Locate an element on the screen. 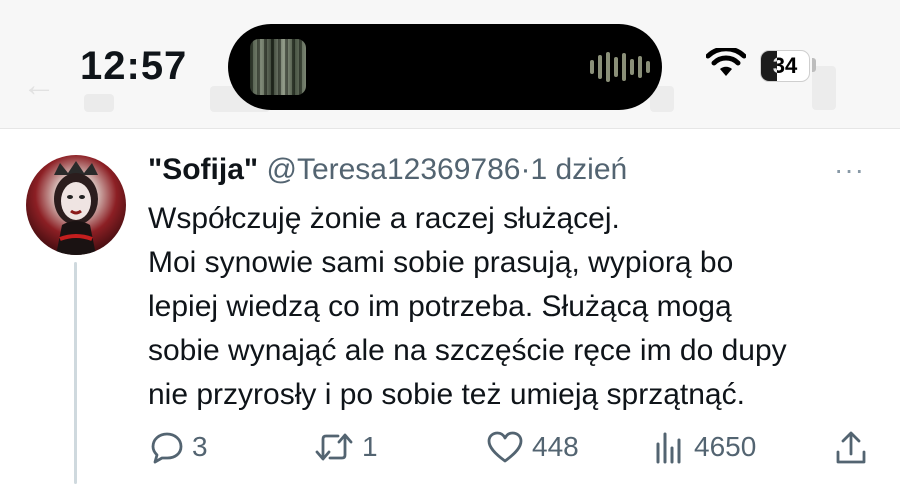  back-arrow-icon: ← is located at coordinates (39, 85).